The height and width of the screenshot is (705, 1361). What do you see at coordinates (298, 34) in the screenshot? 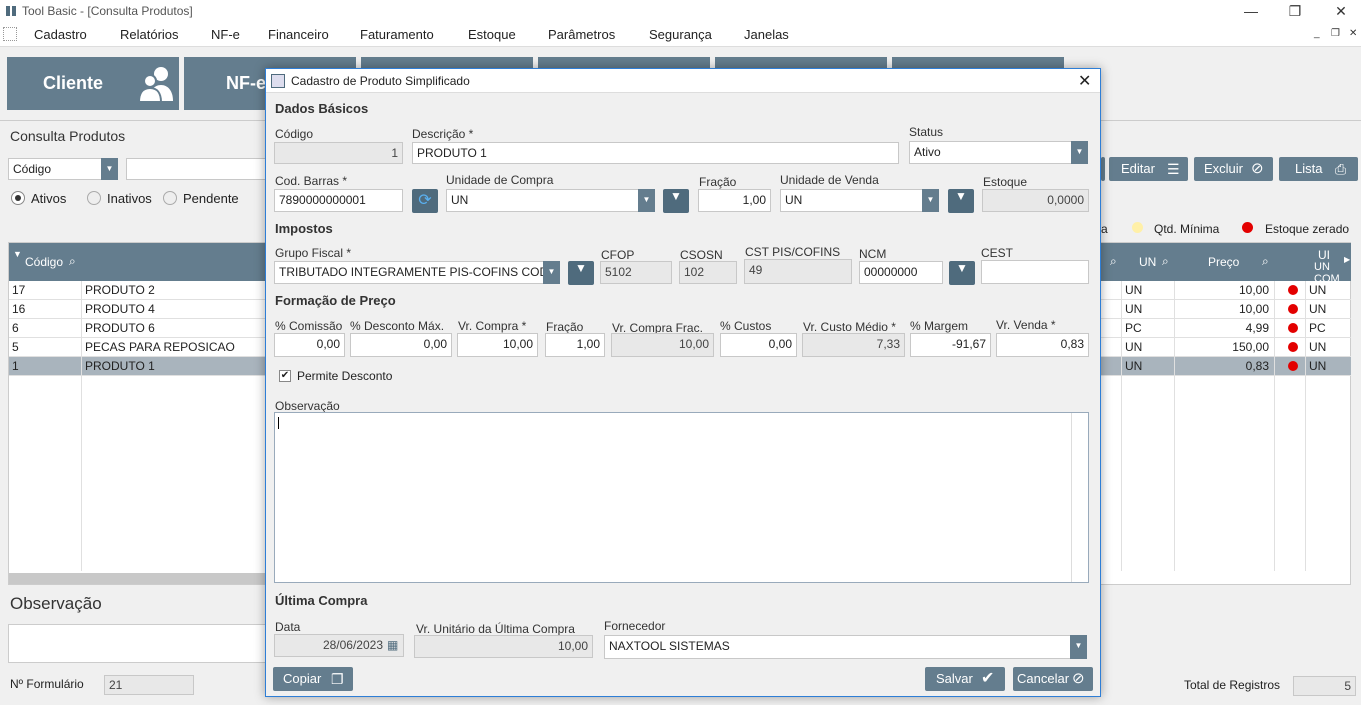
I see `menu-financeiro: Financeiro` at bounding box center [298, 34].